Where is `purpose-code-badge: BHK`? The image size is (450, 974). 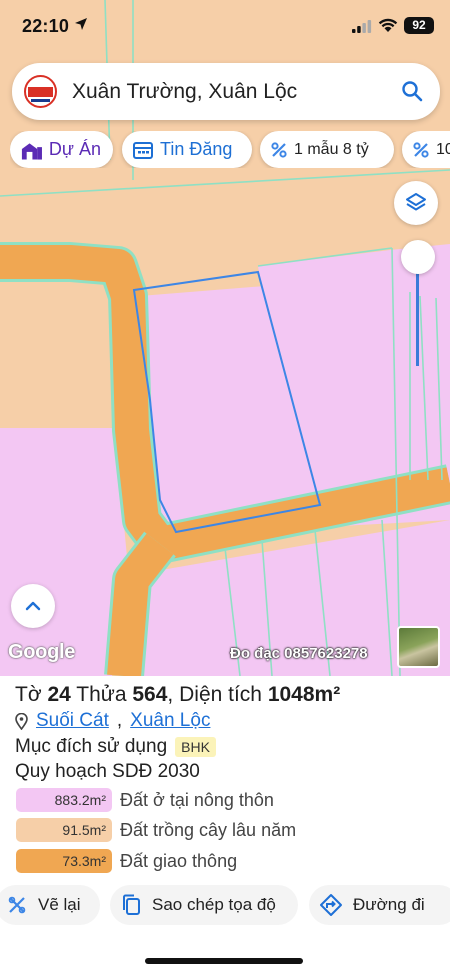
purpose-code-badge: BHK is located at coordinates (195, 747).